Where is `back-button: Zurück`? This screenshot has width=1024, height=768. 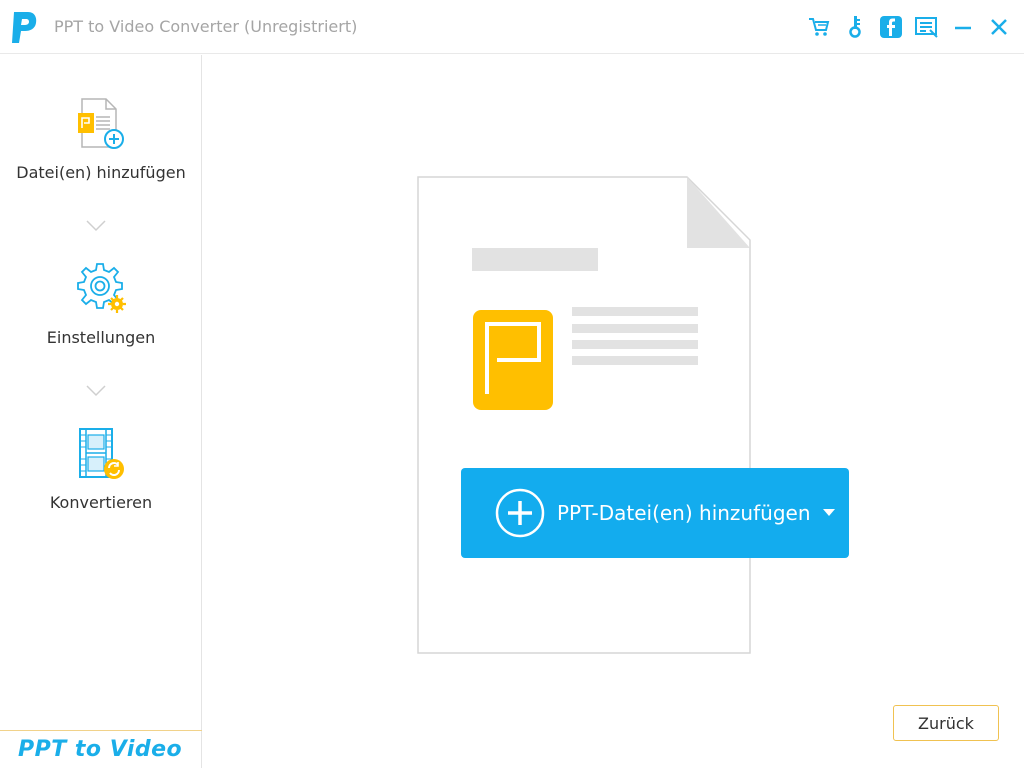 back-button: Zurück is located at coordinates (946, 723).